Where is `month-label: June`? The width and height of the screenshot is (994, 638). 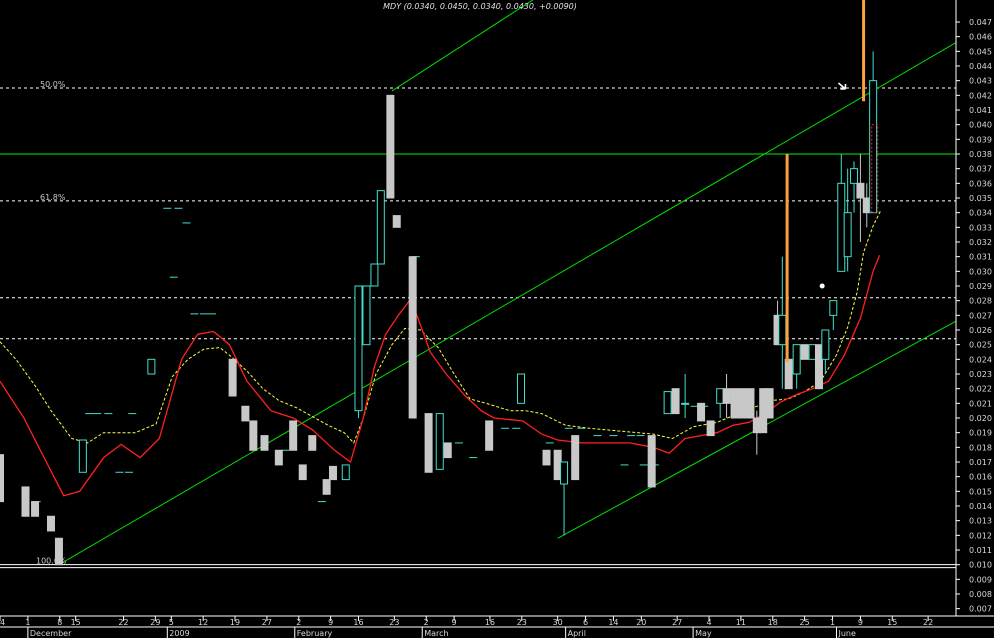
month-label: June is located at coordinates (847, 633).